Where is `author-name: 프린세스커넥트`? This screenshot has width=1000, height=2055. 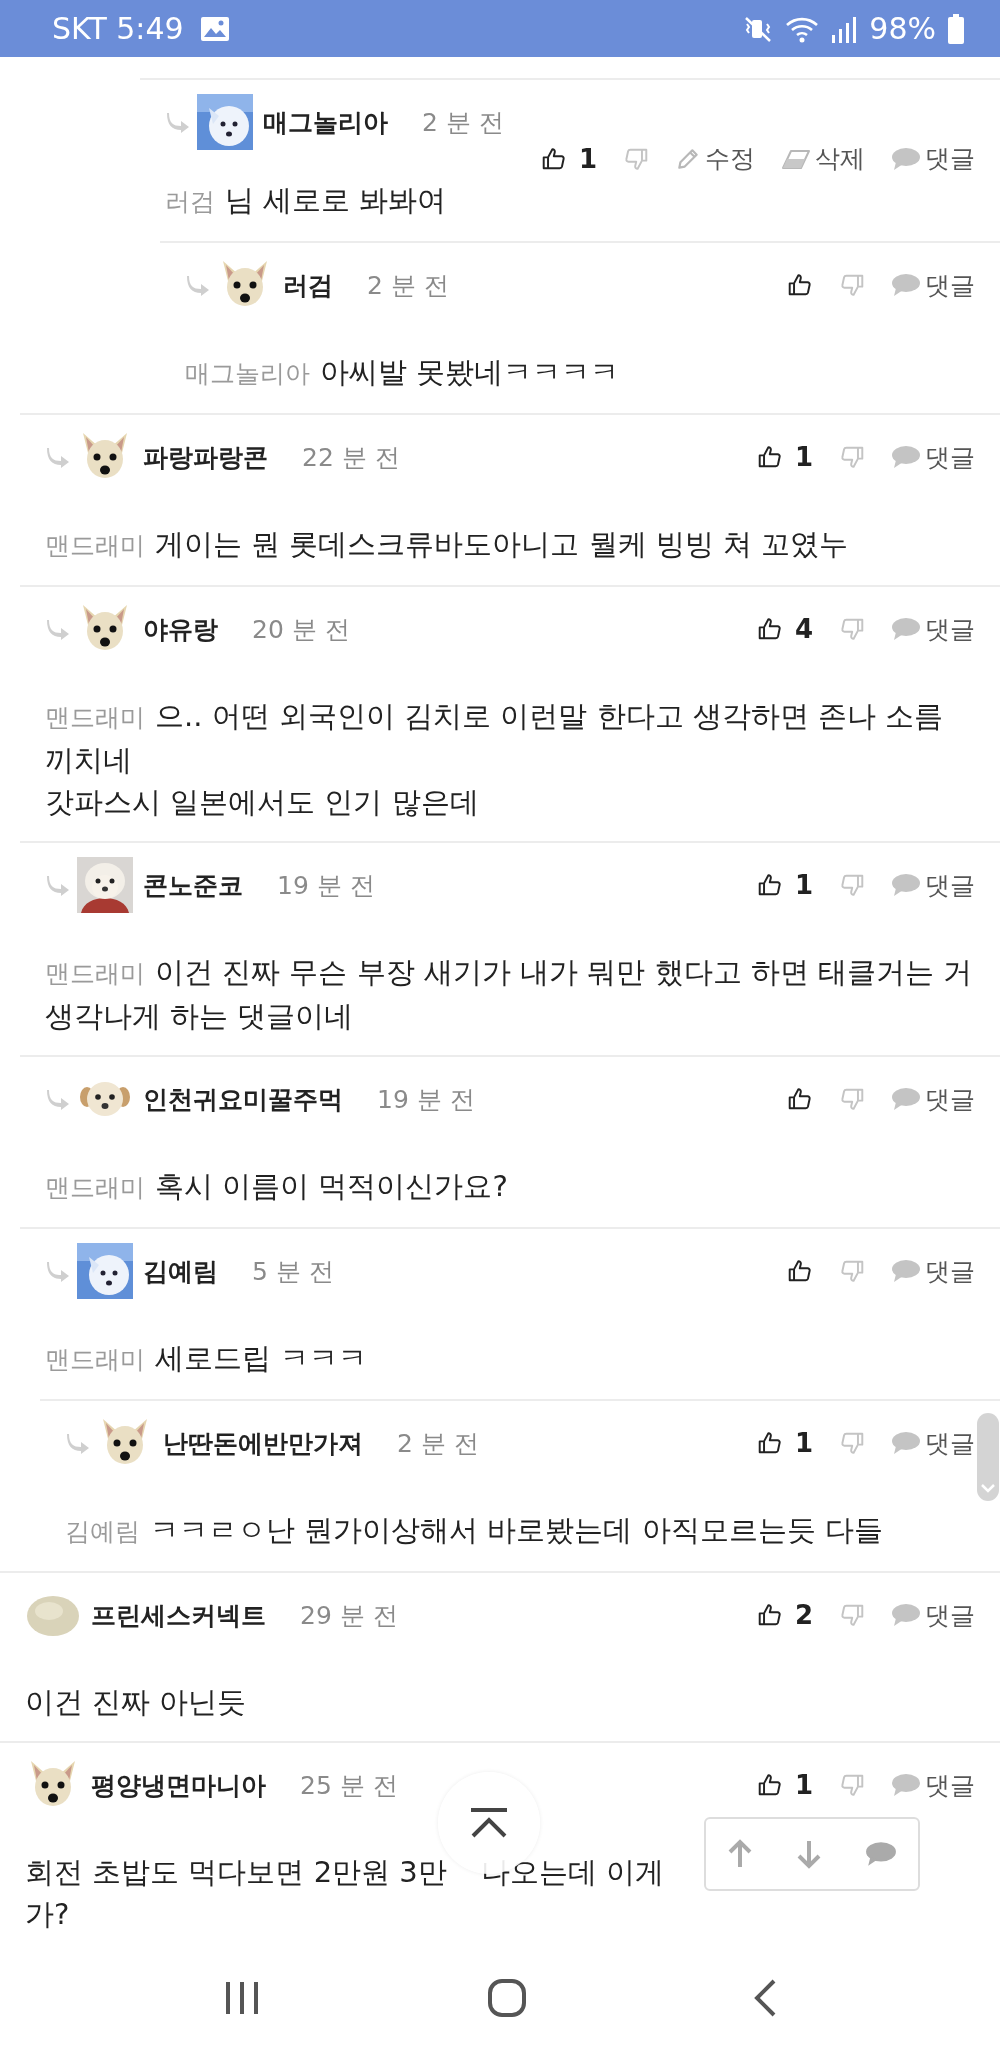 author-name: 프린세스커넥트 is located at coordinates (178, 1615).